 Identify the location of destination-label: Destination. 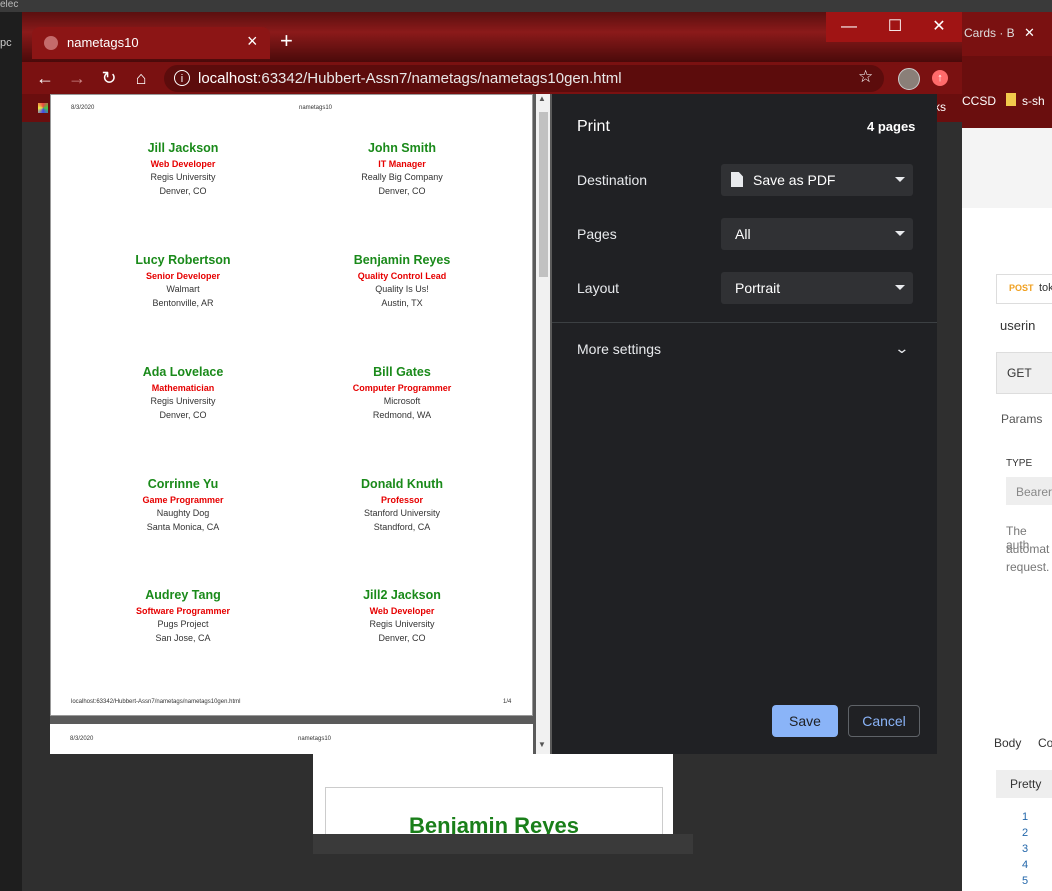
(612, 180).